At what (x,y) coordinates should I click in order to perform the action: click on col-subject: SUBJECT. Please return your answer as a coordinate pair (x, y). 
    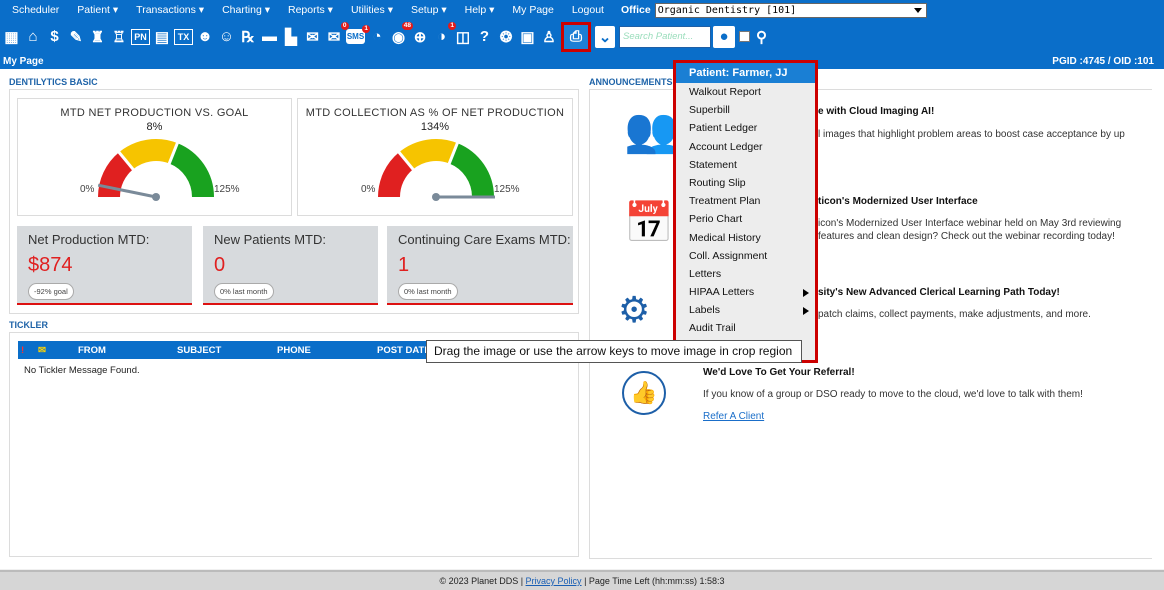
    Looking at the image, I should click on (199, 350).